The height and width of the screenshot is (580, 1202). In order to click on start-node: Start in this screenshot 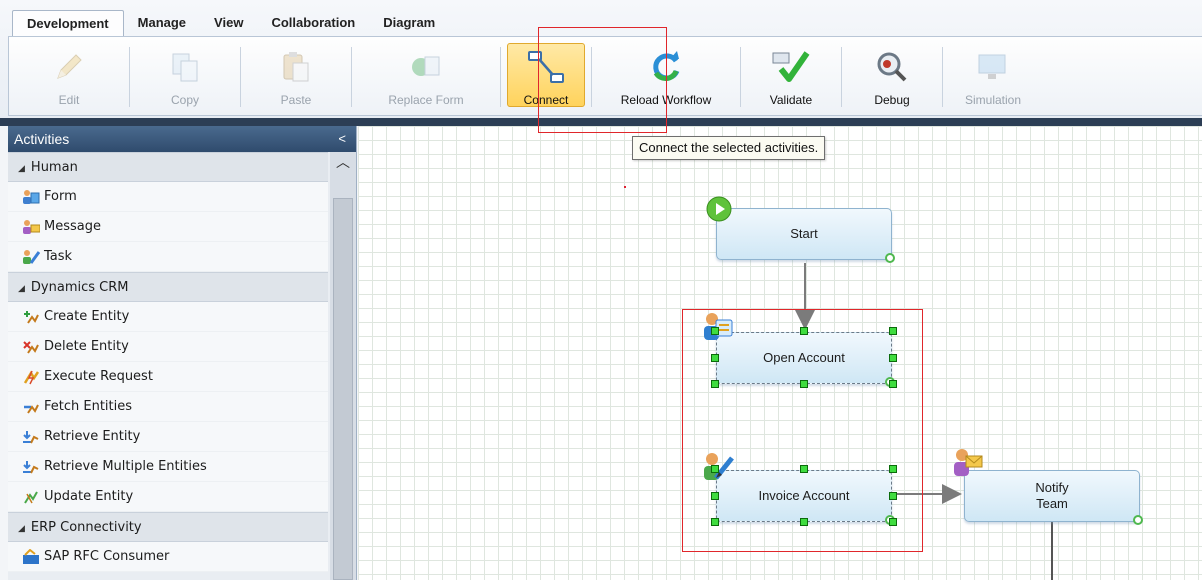, I will do `click(805, 235)`.